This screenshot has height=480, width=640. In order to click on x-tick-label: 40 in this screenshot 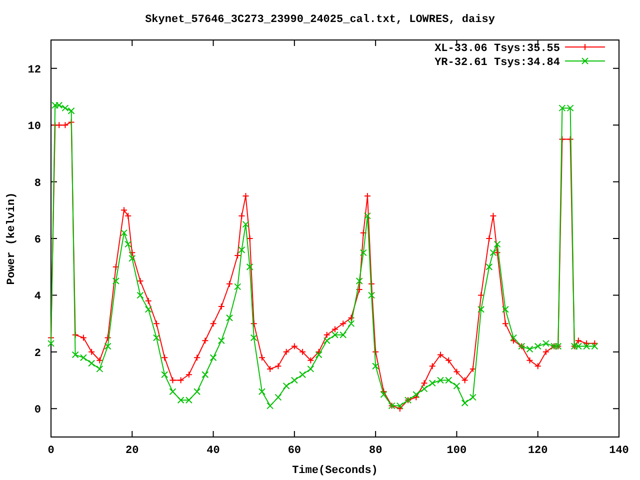, I will do `click(213, 451)`.